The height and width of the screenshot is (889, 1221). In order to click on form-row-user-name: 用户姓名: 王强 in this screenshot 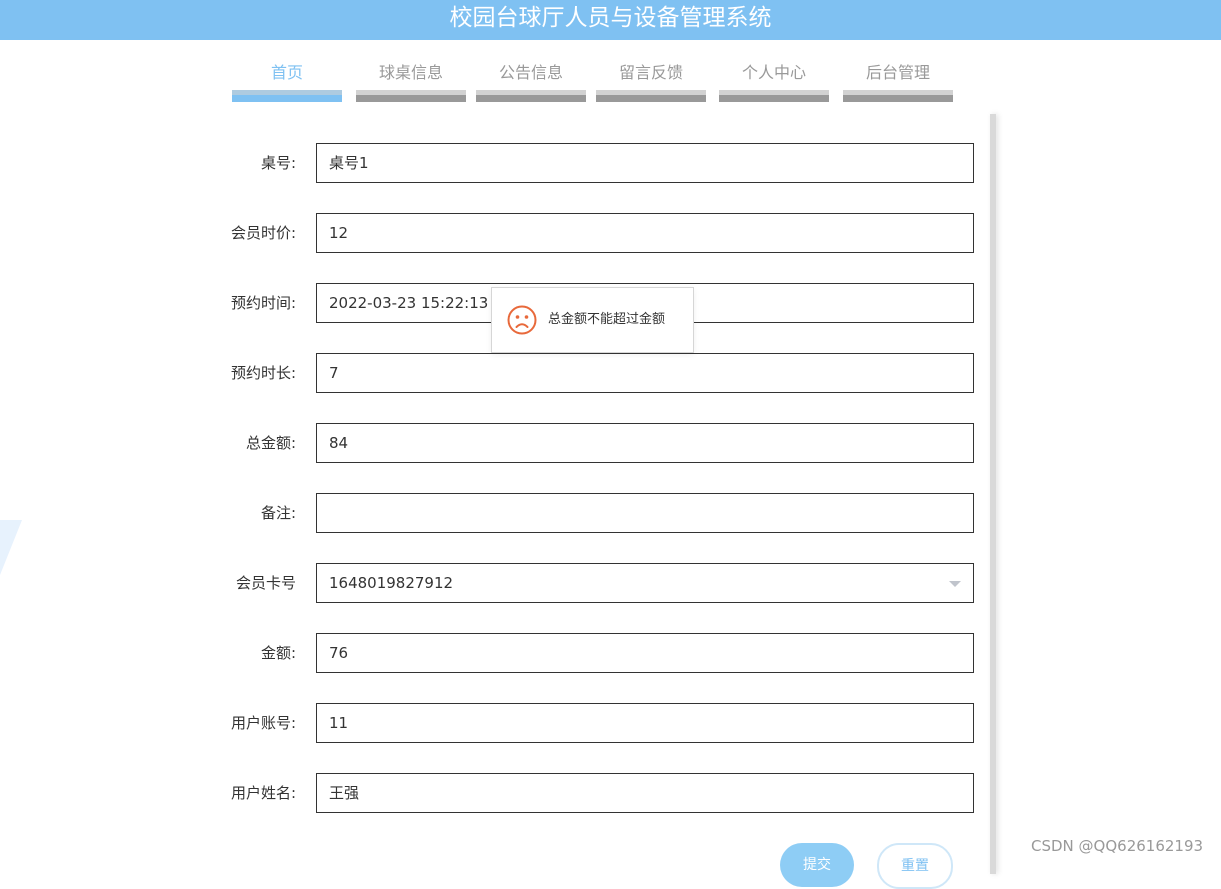, I will do `click(587, 793)`.